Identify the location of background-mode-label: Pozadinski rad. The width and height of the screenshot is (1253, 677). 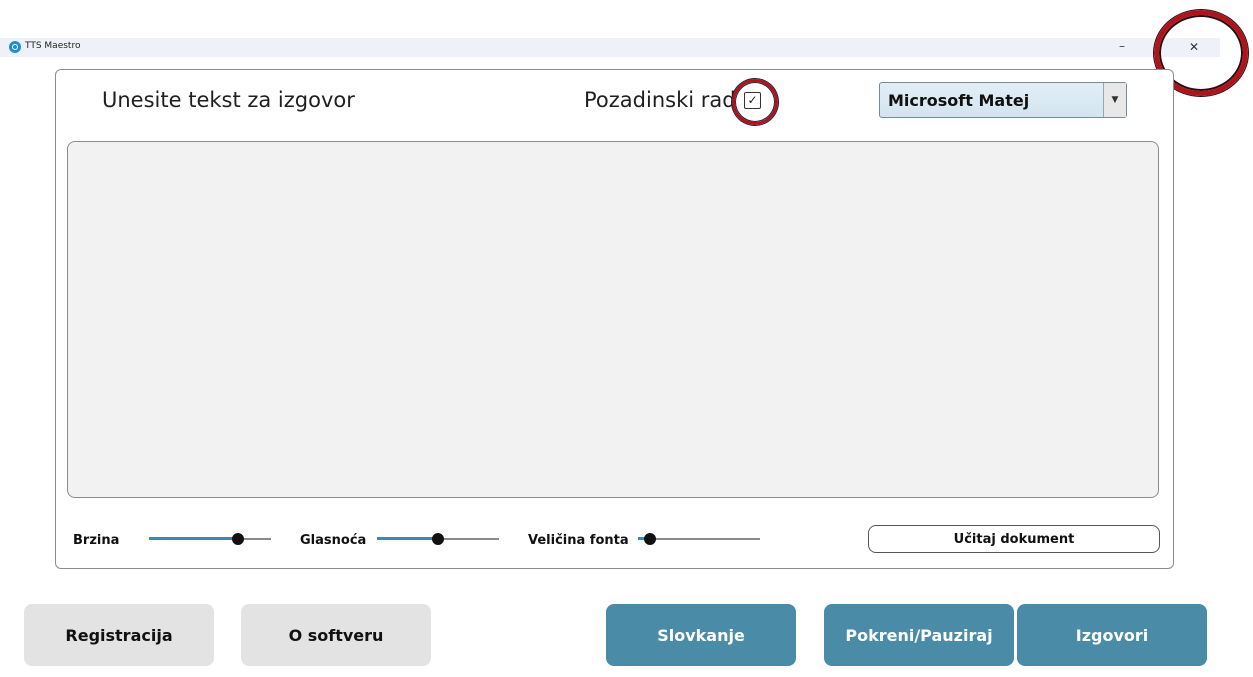
(660, 100).